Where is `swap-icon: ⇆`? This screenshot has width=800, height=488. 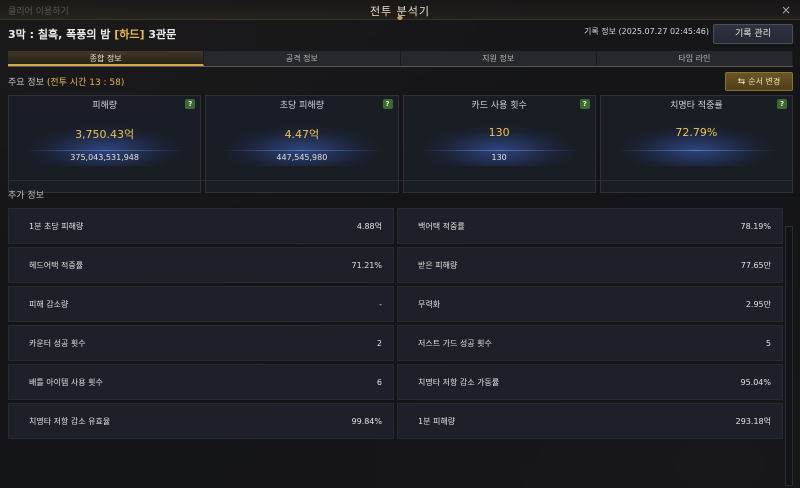
swap-icon: ⇆ is located at coordinates (741, 82).